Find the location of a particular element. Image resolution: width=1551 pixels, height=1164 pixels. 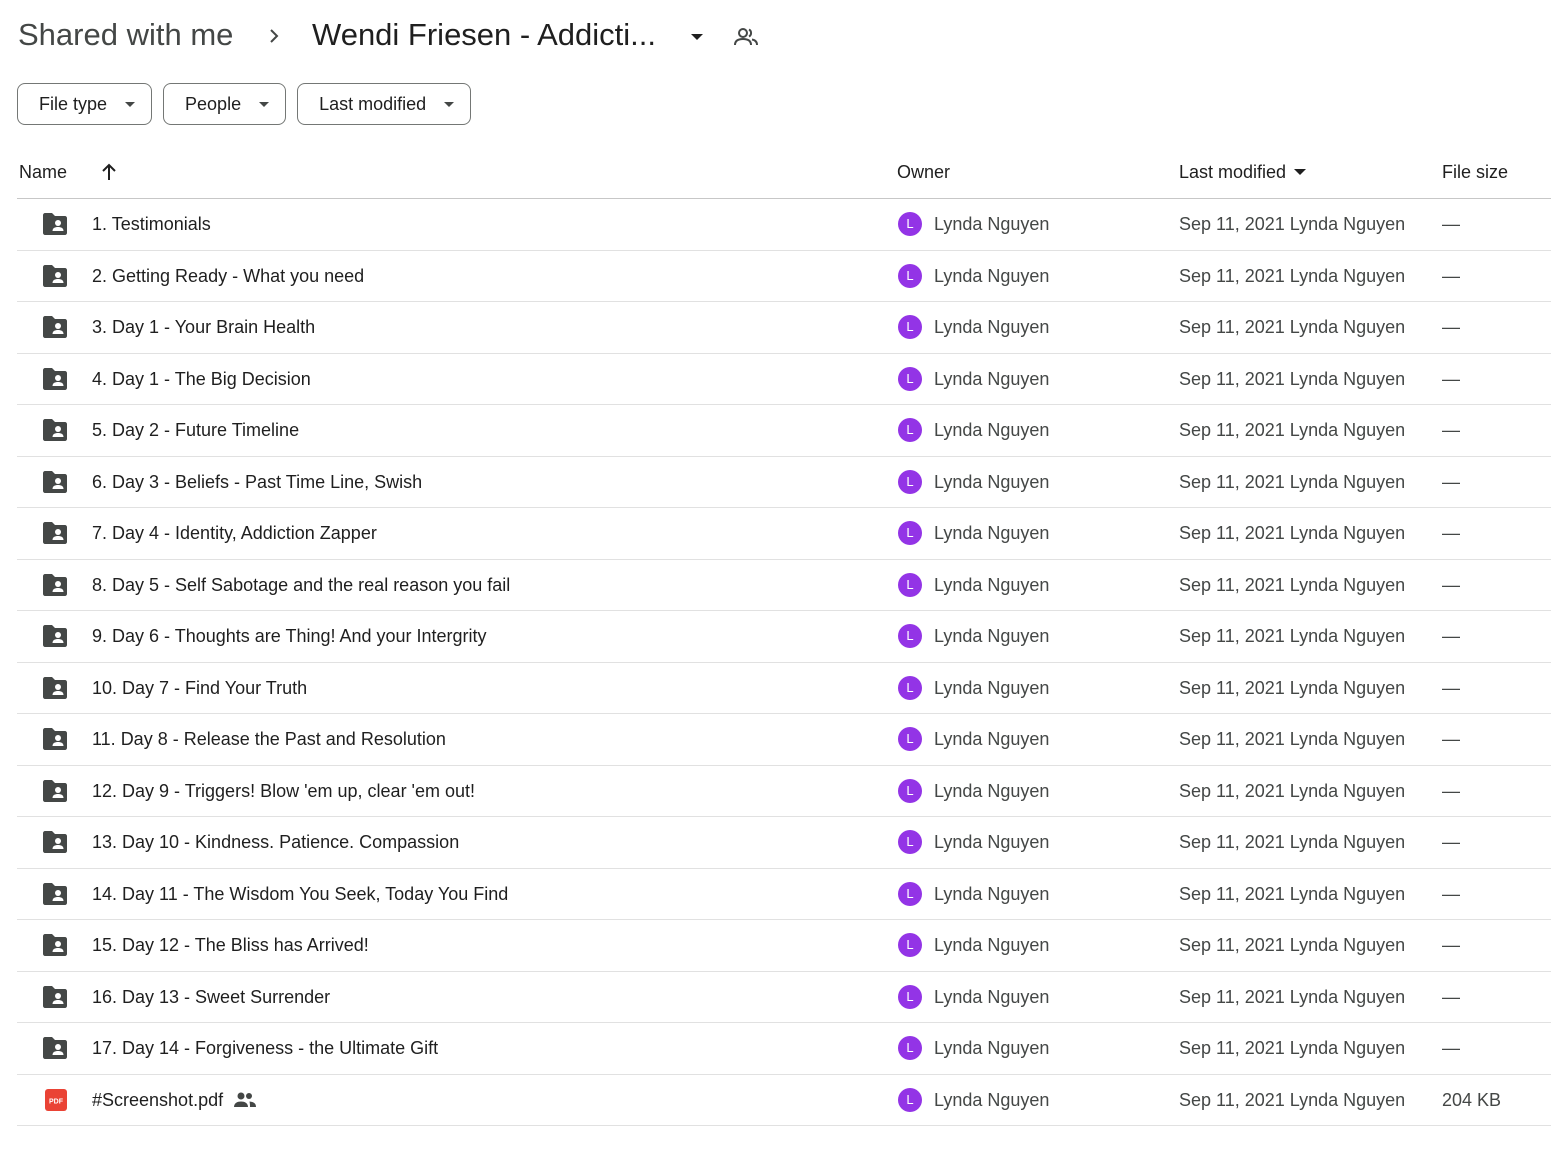

file-name: 10. Day 7 - Find Your Truth is located at coordinates (199, 688).